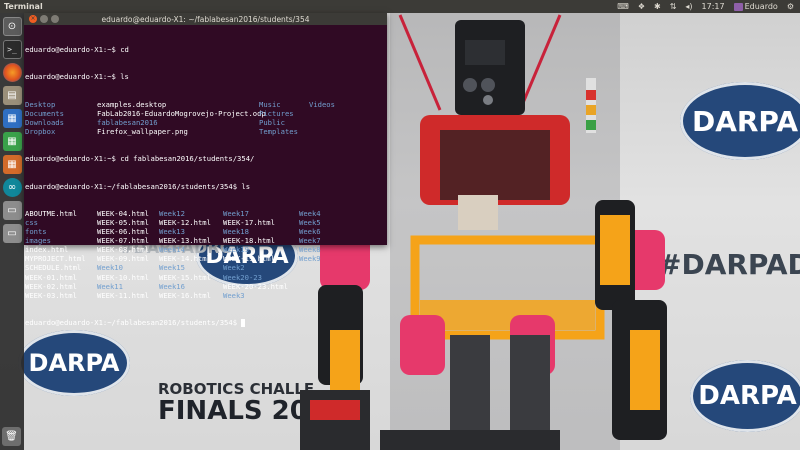 This screenshot has height=450, width=800. I want to click on user-menu: Eduardo, so click(755, 6).